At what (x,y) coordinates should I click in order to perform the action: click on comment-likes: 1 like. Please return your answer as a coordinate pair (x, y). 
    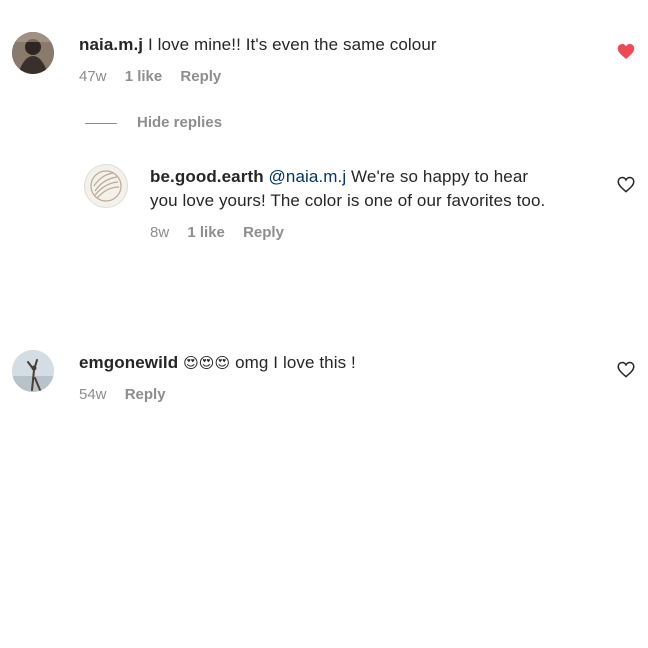
    Looking at the image, I should click on (144, 76).